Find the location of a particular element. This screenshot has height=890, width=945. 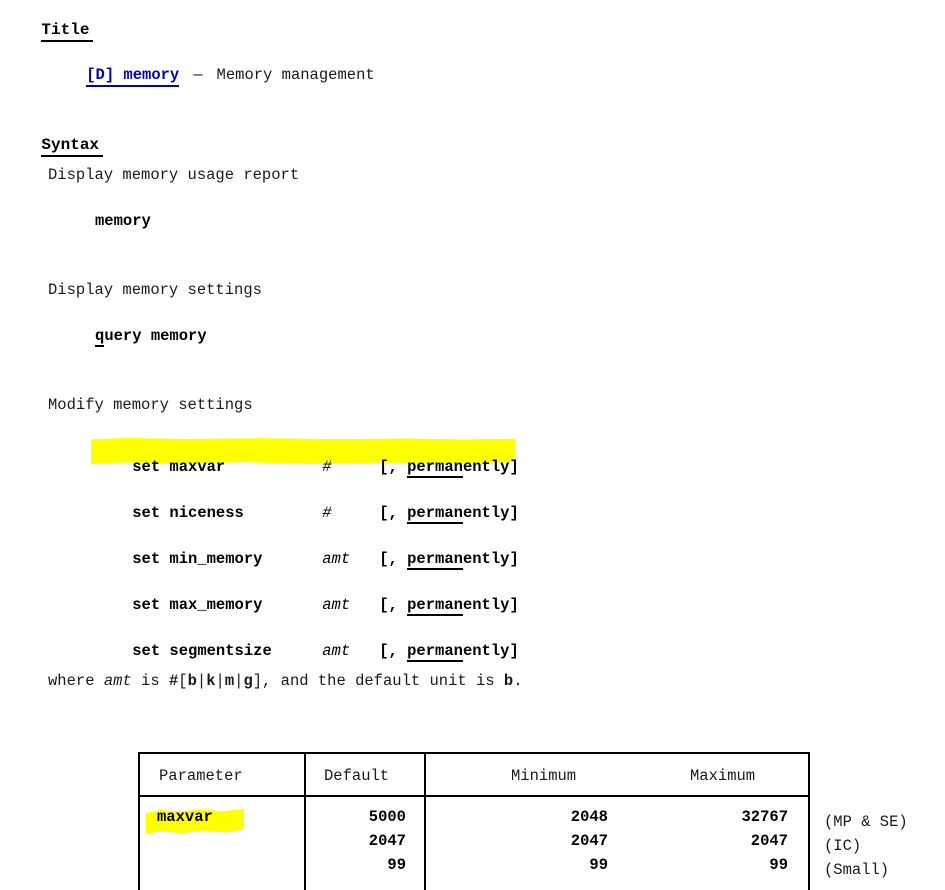

parameter-table-header-cell-minmax: Minimum Maximum is located at coordinates (617, 774).